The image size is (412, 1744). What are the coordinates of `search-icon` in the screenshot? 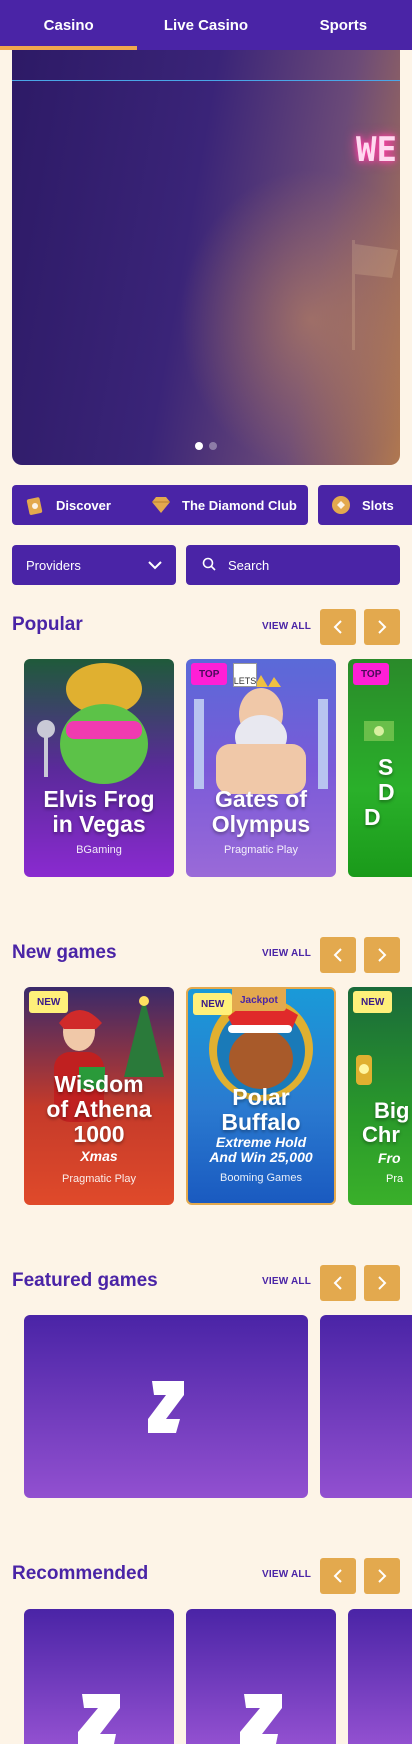 It's located at (209, 565).